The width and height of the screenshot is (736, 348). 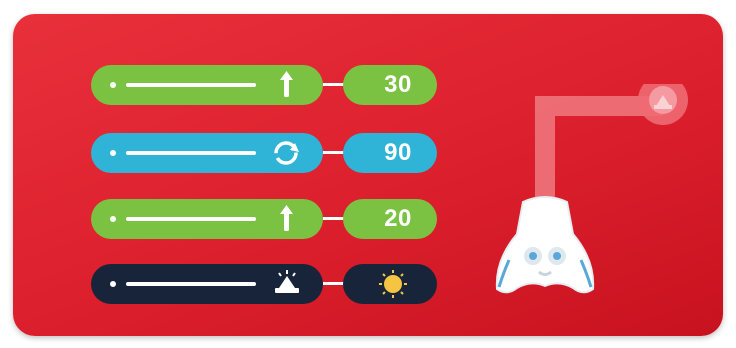 I want to click on value-pill: 30, so click(x=390, y=85).